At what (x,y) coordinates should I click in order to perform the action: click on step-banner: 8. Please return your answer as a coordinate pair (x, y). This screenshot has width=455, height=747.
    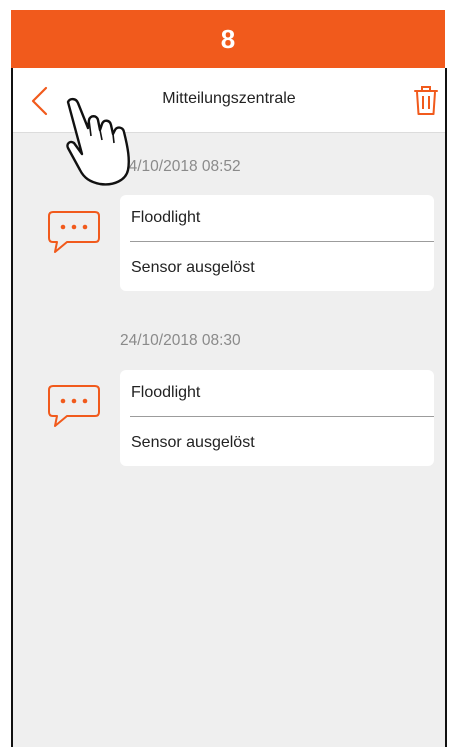
    Looking at the image, I should click on (228, 39).